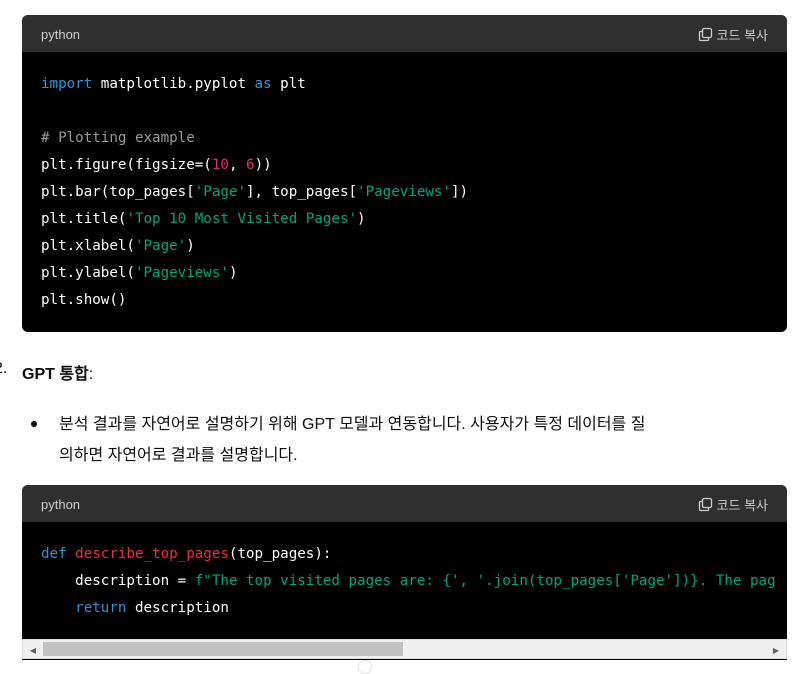 This screenshot has height=674, width=802. I want to click on code-token: plt.figure(figsize=(, so click(126, 165).